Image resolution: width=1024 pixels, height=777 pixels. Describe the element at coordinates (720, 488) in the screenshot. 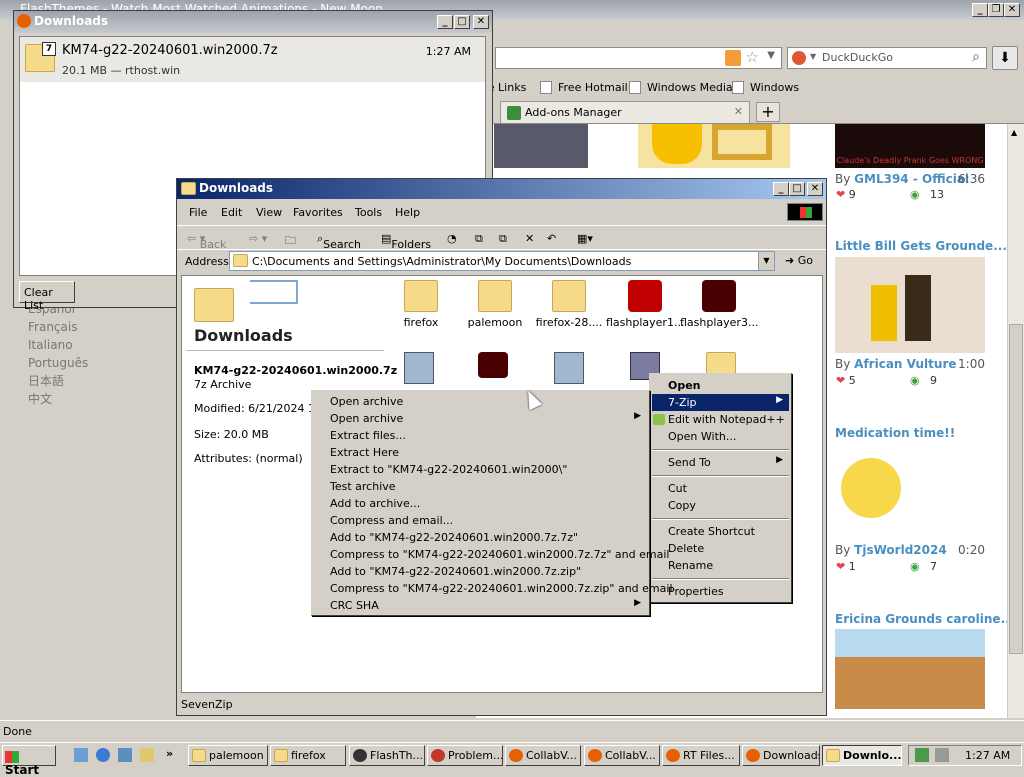

I see `menu-item-cut: Cut` at that location.